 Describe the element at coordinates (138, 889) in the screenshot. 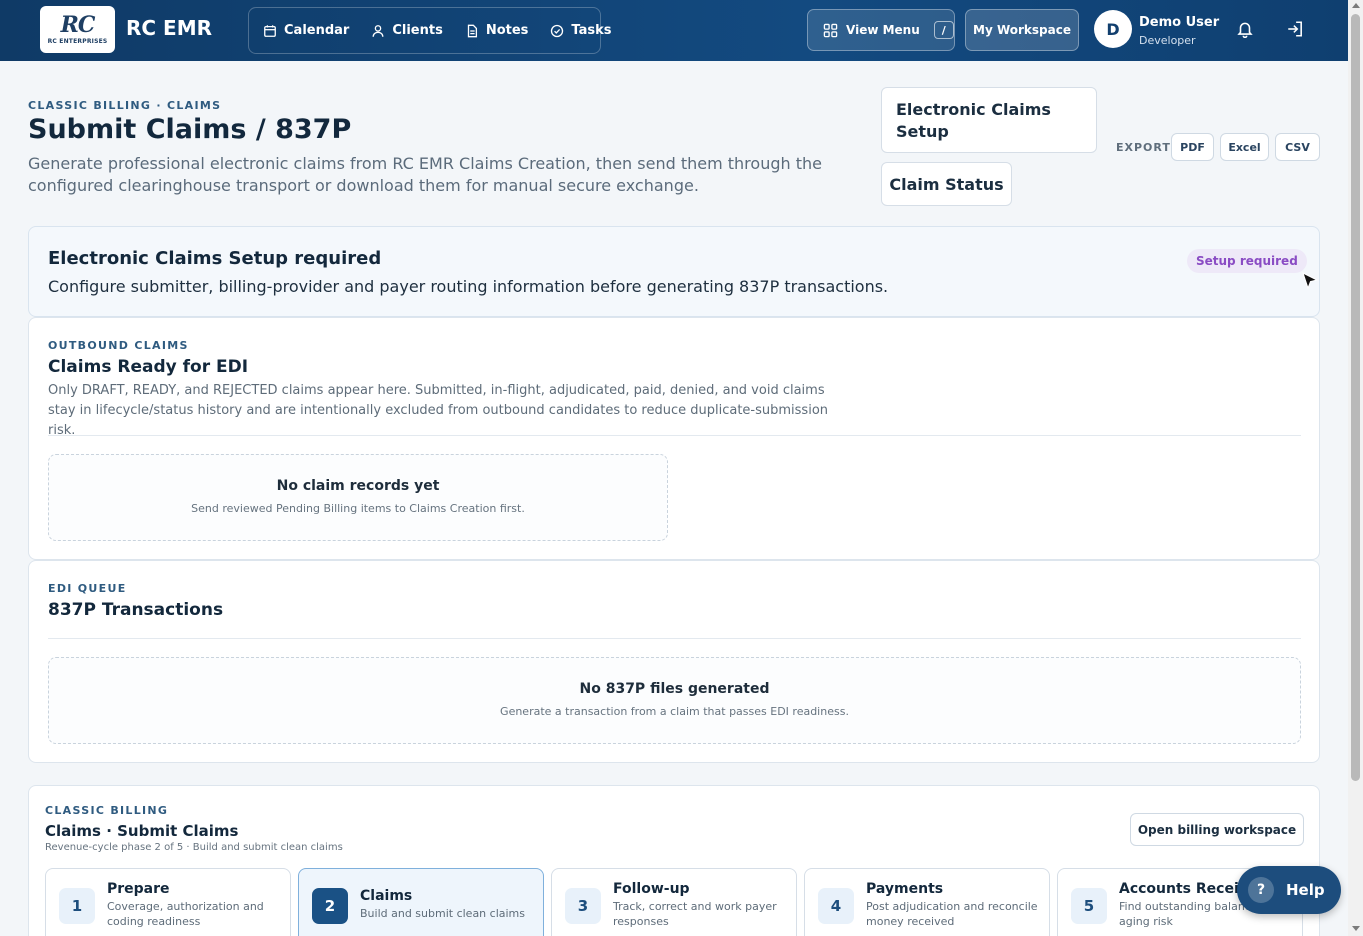

I see `phase-title: Prepare` at that location.